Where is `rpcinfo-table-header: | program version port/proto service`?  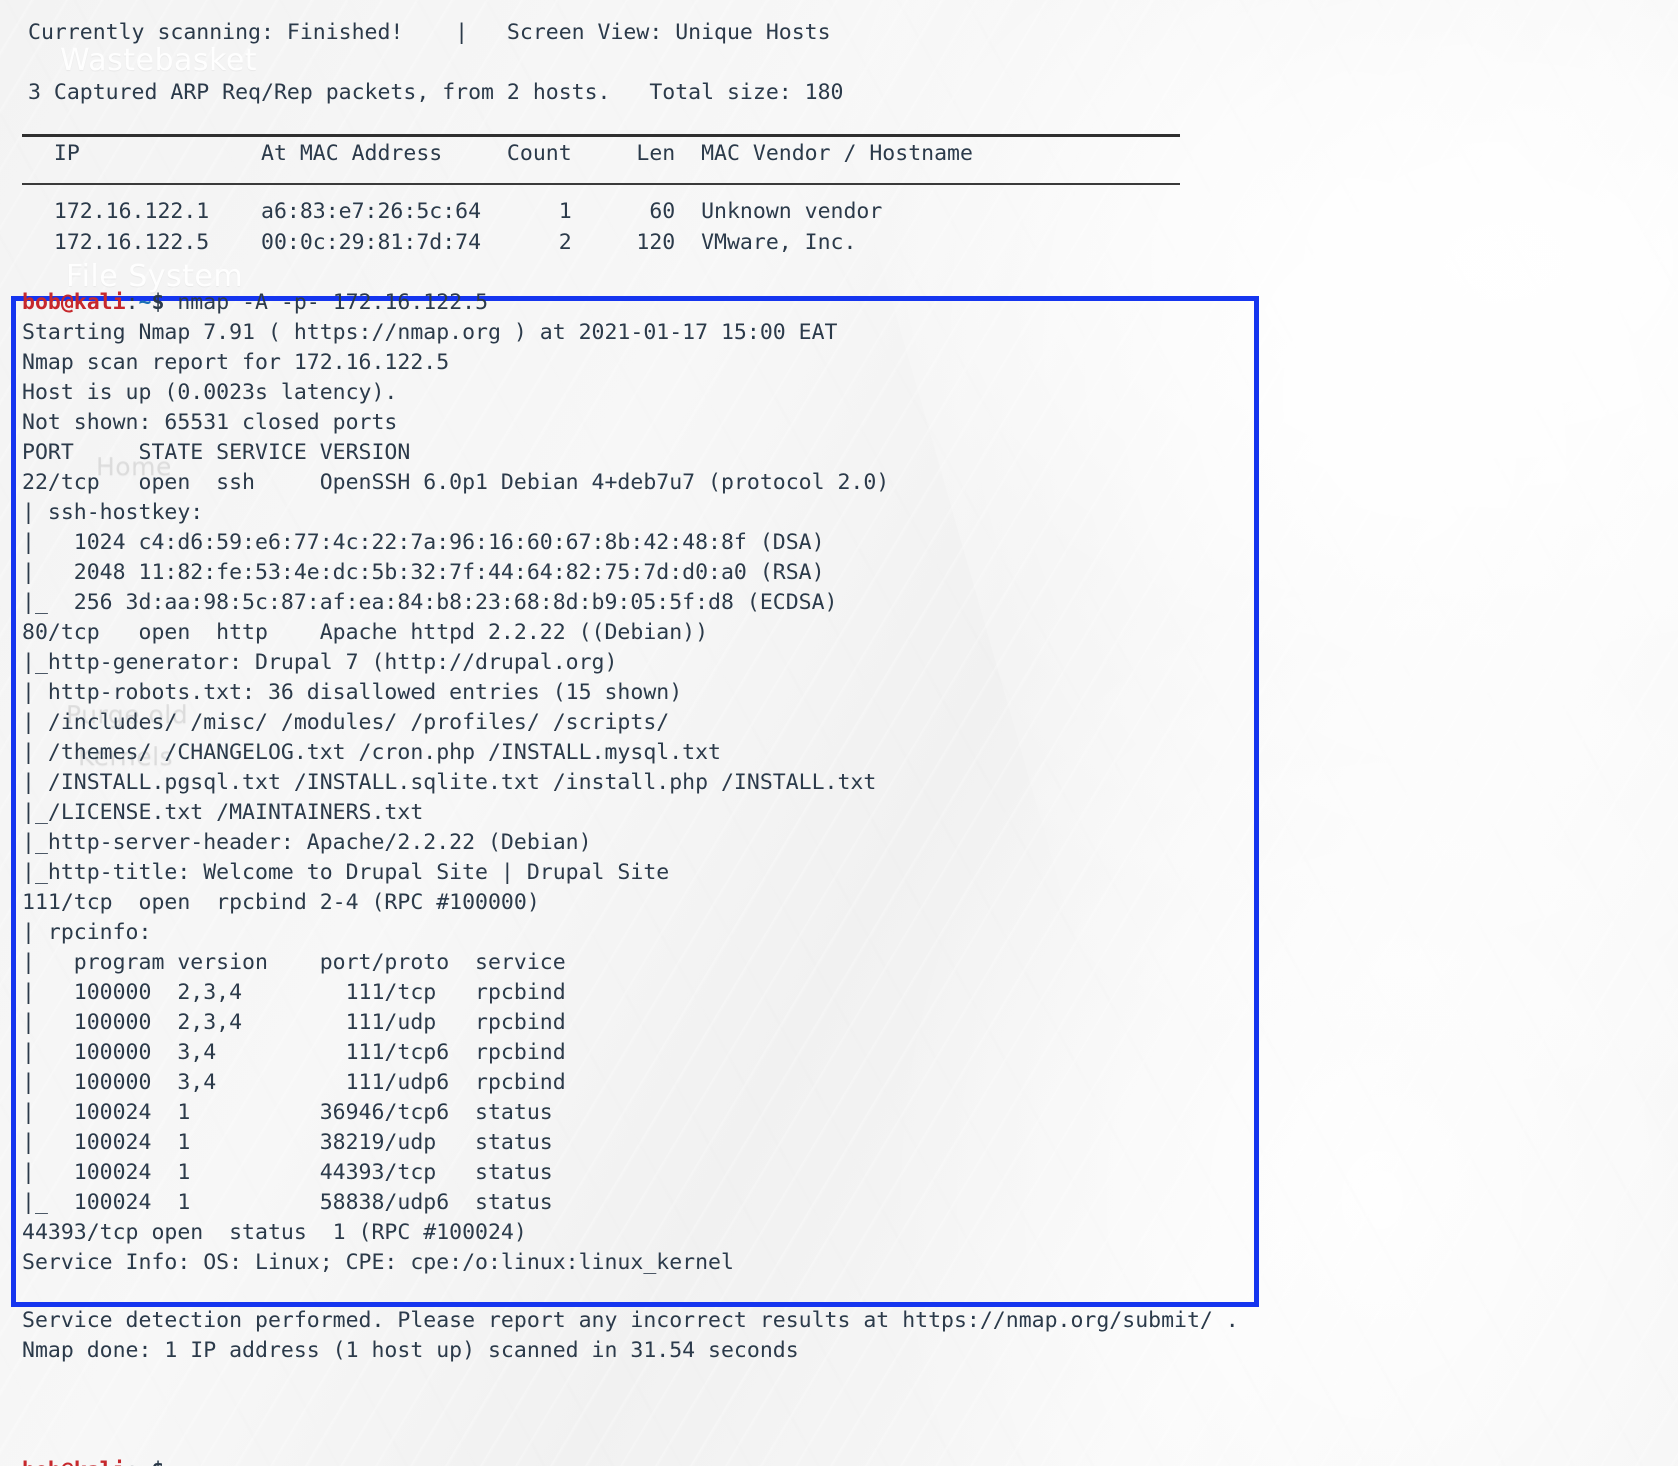
rpcinfo-table-header: | program version port/proto service is located at coordinates (294, 962).